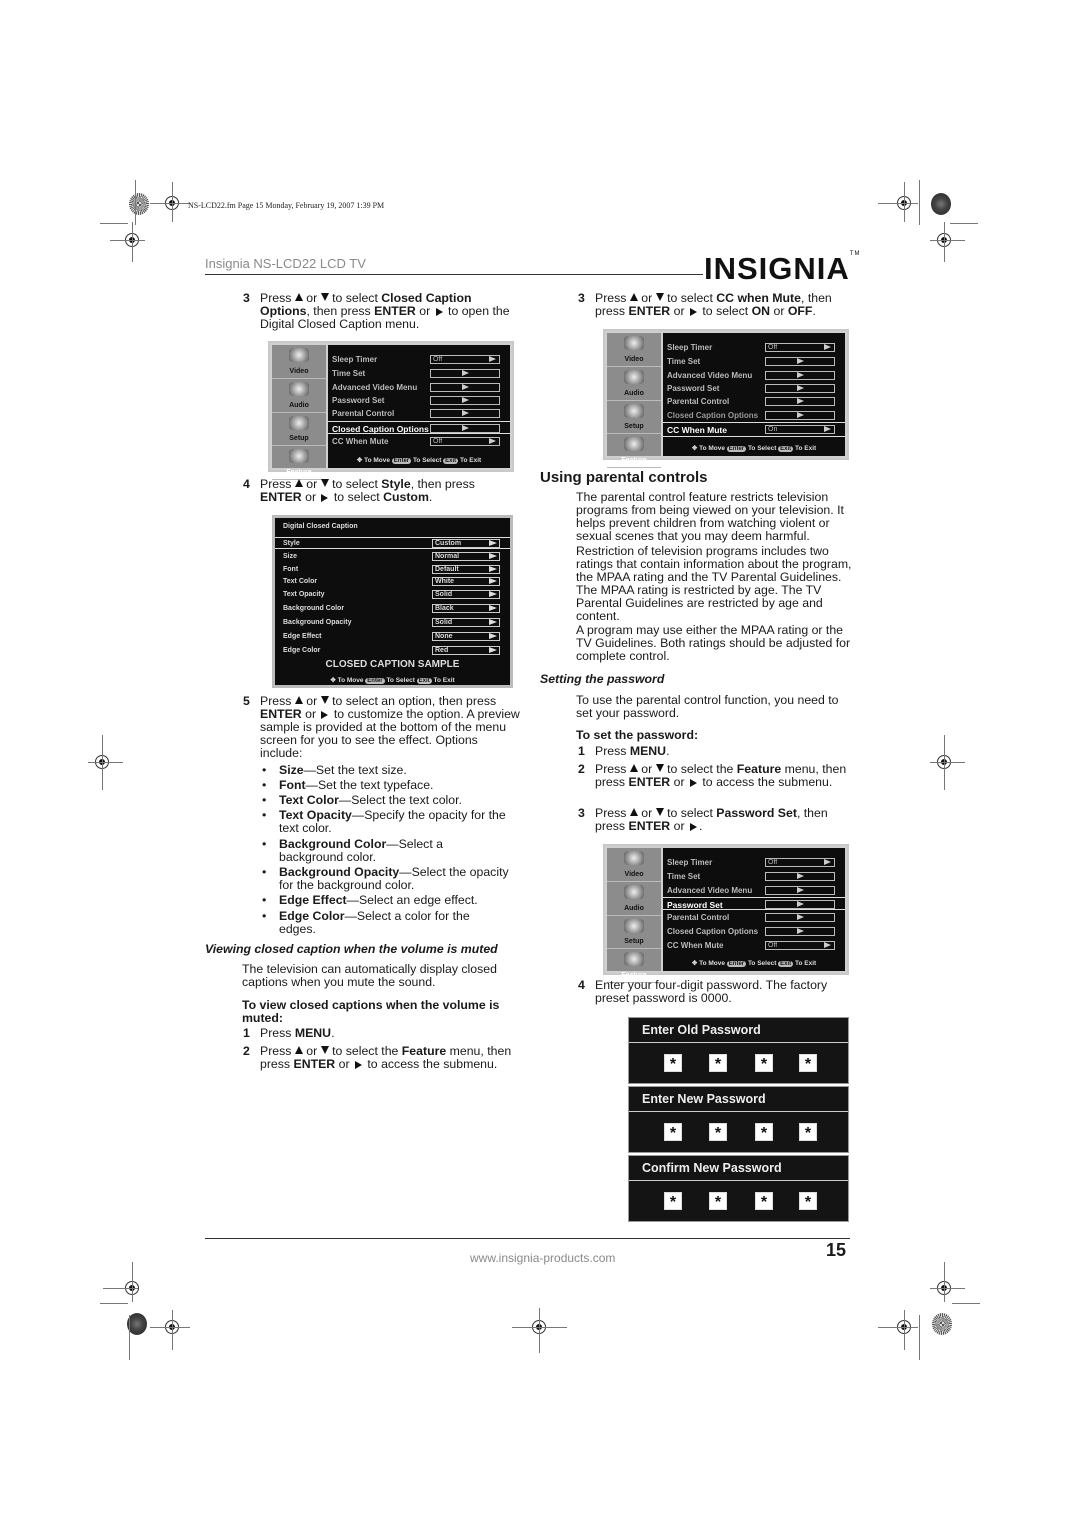 The width and height of the screenshot is (1080, 1527). Describe the element at coordinates (684, 876) in the screenshot. I see `row-label: Time Set` at that location.